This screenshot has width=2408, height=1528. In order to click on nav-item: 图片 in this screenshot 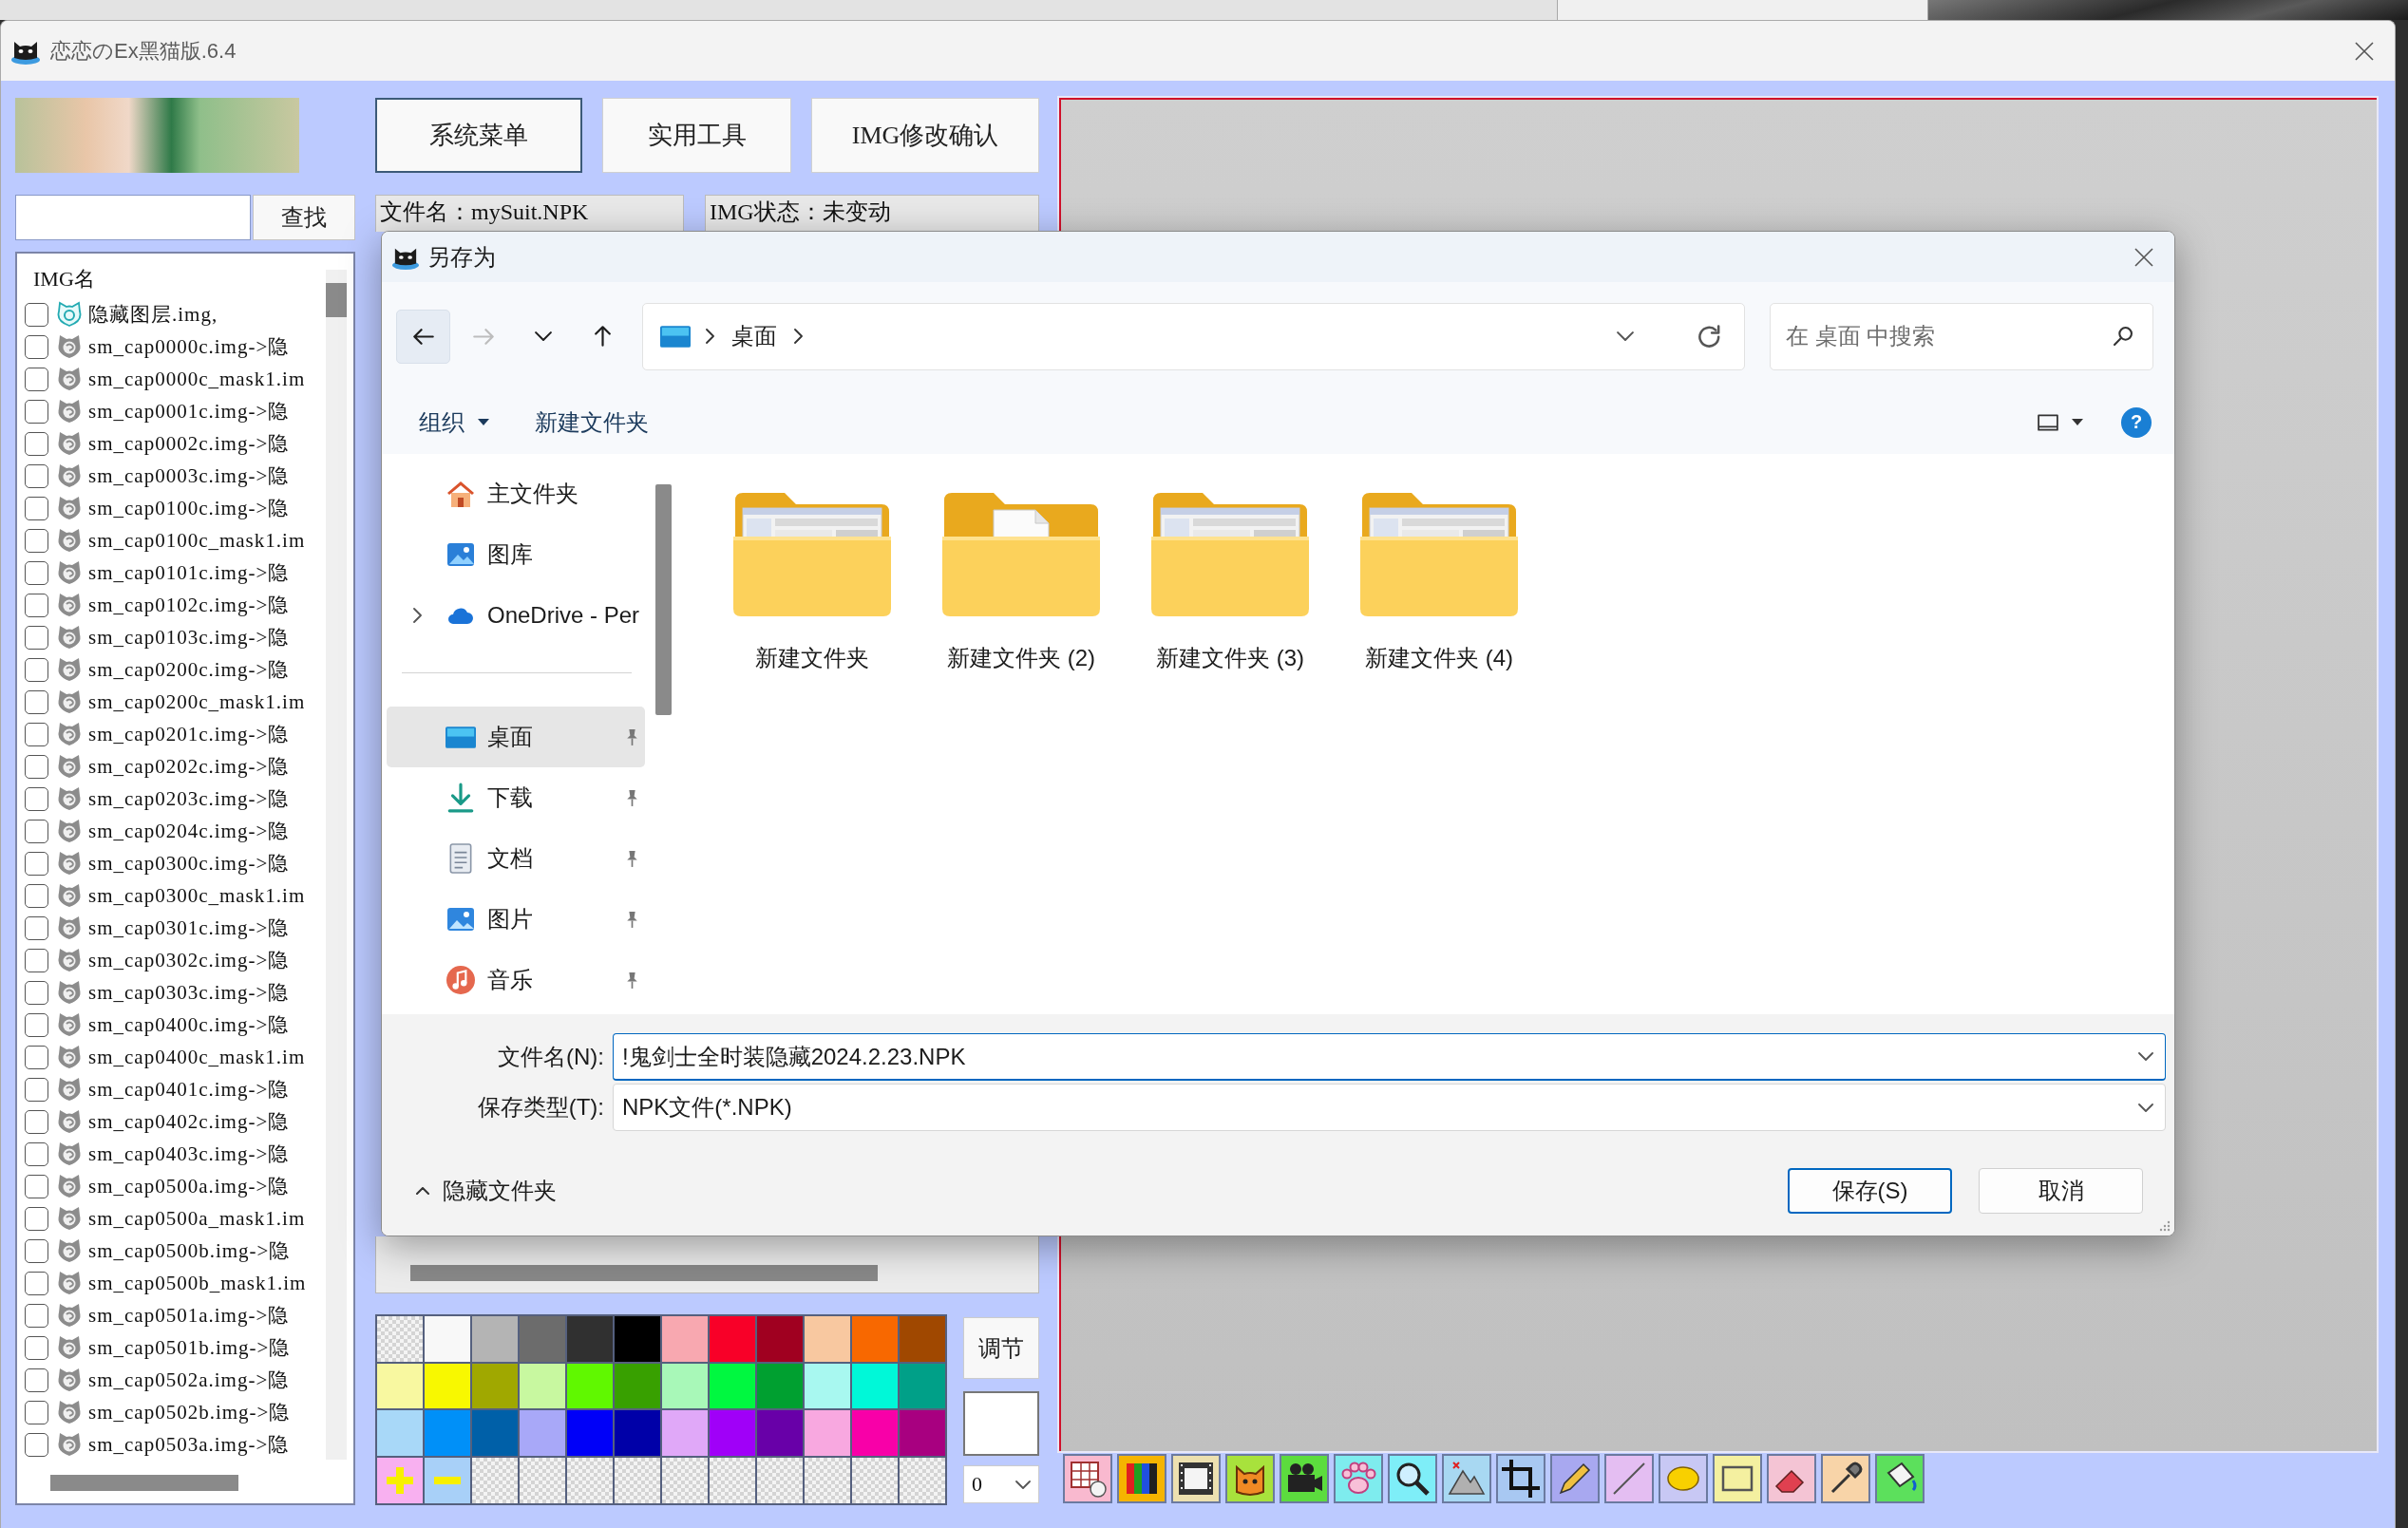, I will do `click(516, 920)`.